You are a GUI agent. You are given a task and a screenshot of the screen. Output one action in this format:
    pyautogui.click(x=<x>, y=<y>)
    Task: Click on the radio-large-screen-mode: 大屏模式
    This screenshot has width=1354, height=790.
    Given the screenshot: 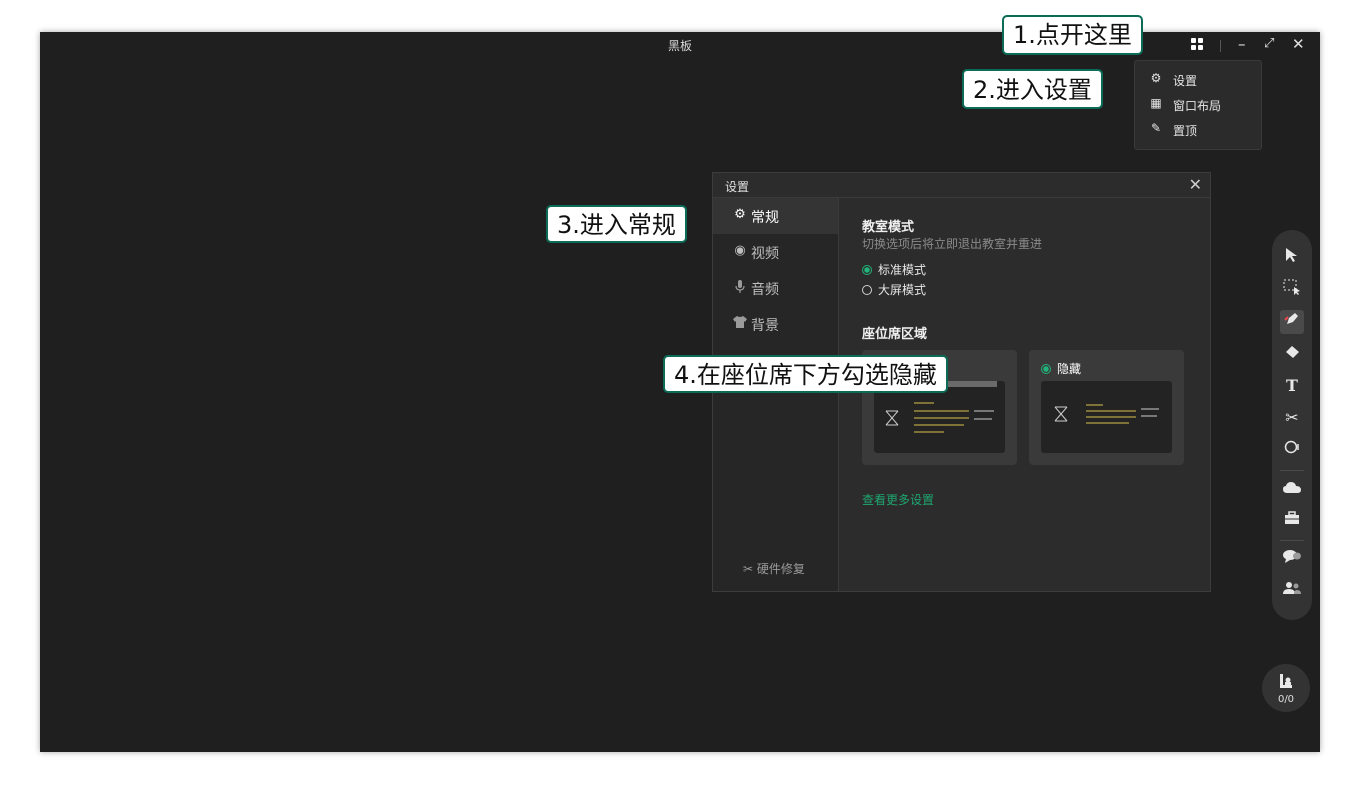 What is the action you would take?
    pyautogui.click(x=894, y=289)
    